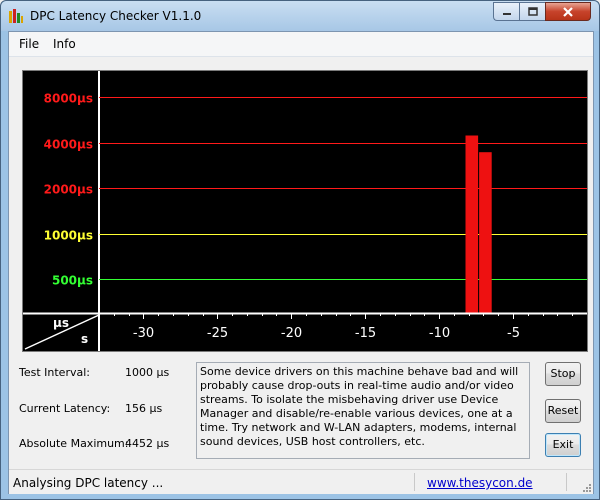  What do you see at coordinates (68, 145) in the screenshot?
I see `y-tick-label: 4000µs` at bounding box center [68, 145].